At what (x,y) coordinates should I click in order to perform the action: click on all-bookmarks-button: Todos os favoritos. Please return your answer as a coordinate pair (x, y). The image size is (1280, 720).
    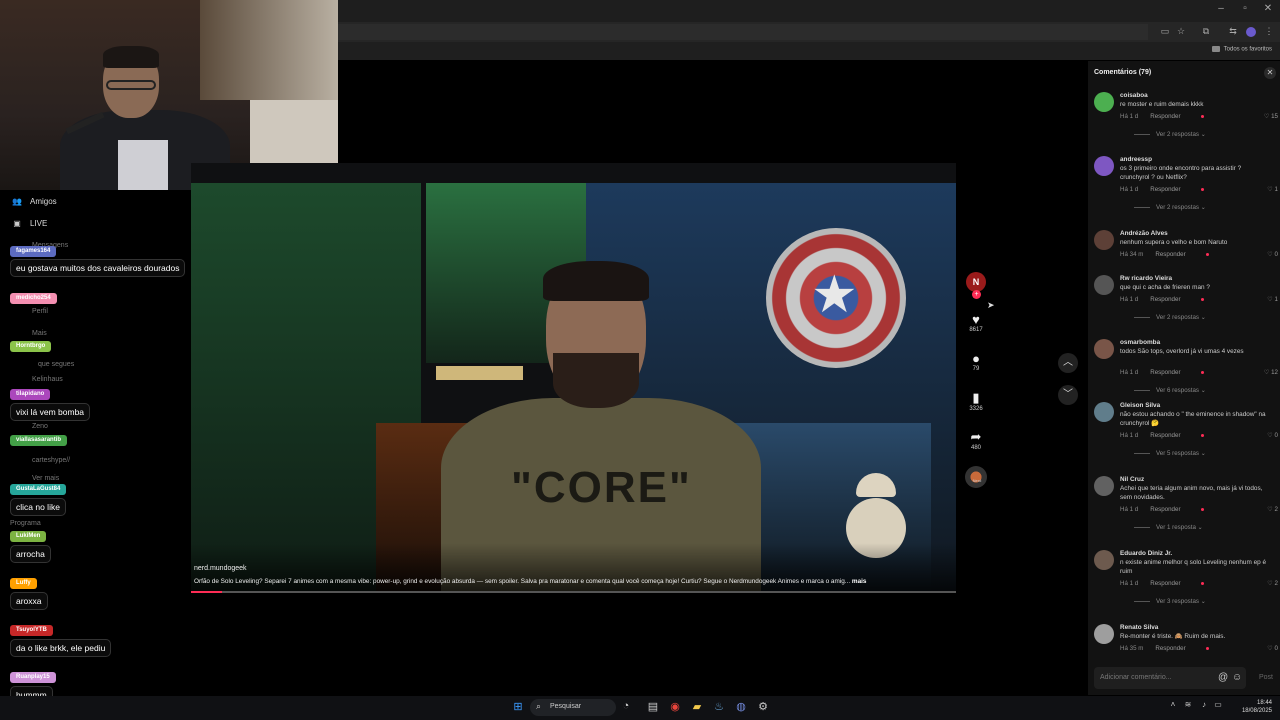
    Looking at the image, I should click on (1241, 49).